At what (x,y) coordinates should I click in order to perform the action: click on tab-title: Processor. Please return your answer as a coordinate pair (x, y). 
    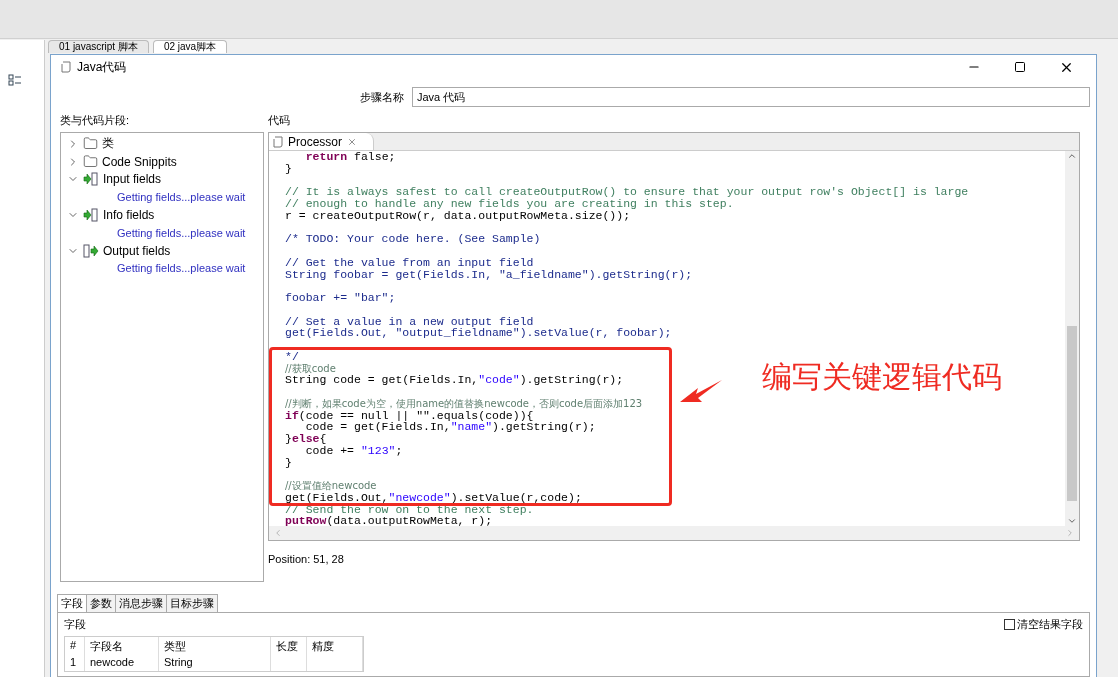
    Looking at the image, I should click on (315, 141).